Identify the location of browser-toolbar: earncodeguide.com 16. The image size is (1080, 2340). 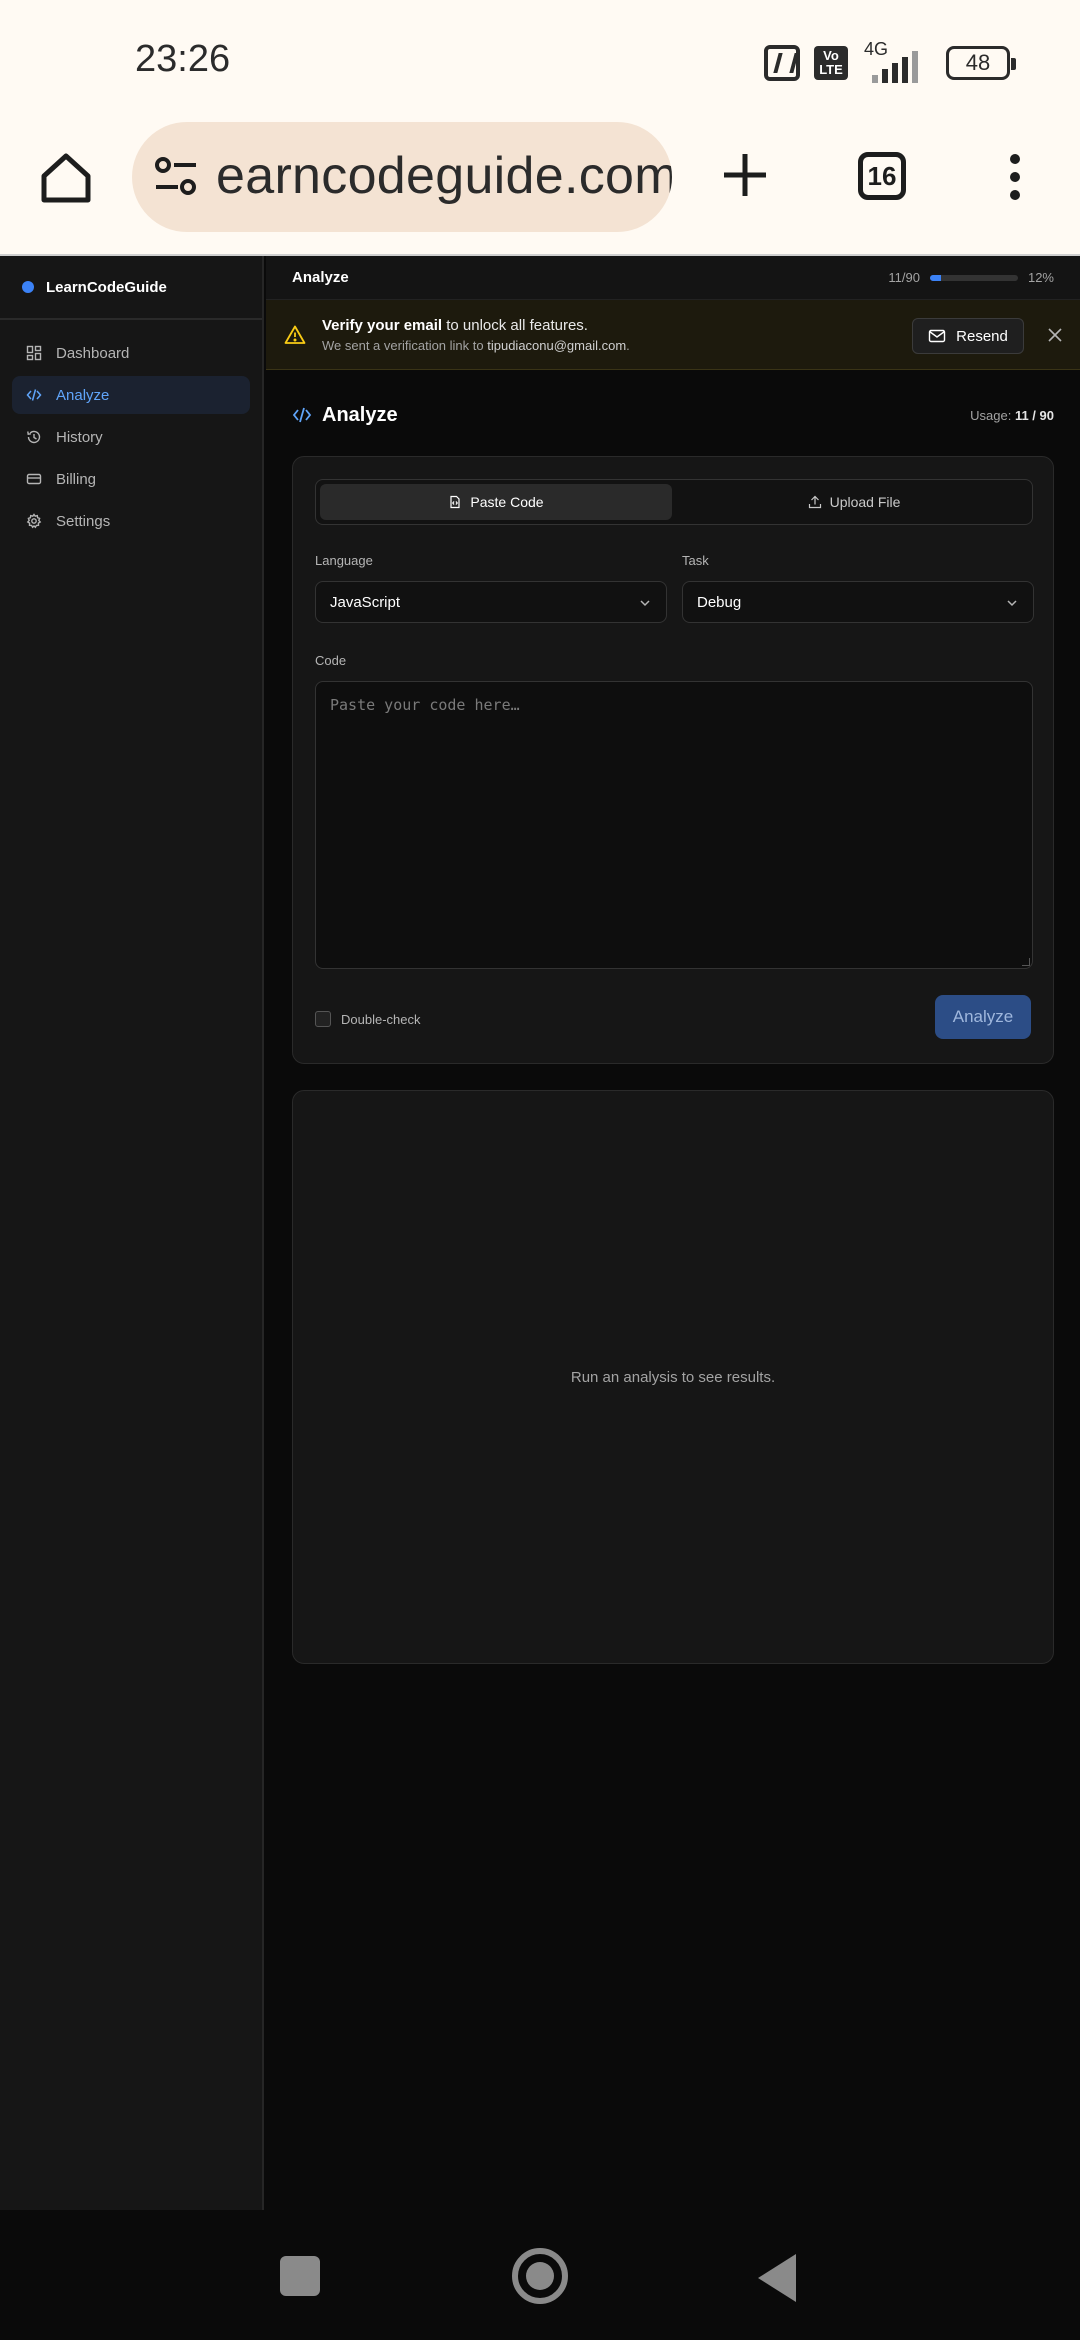
(540, 188).